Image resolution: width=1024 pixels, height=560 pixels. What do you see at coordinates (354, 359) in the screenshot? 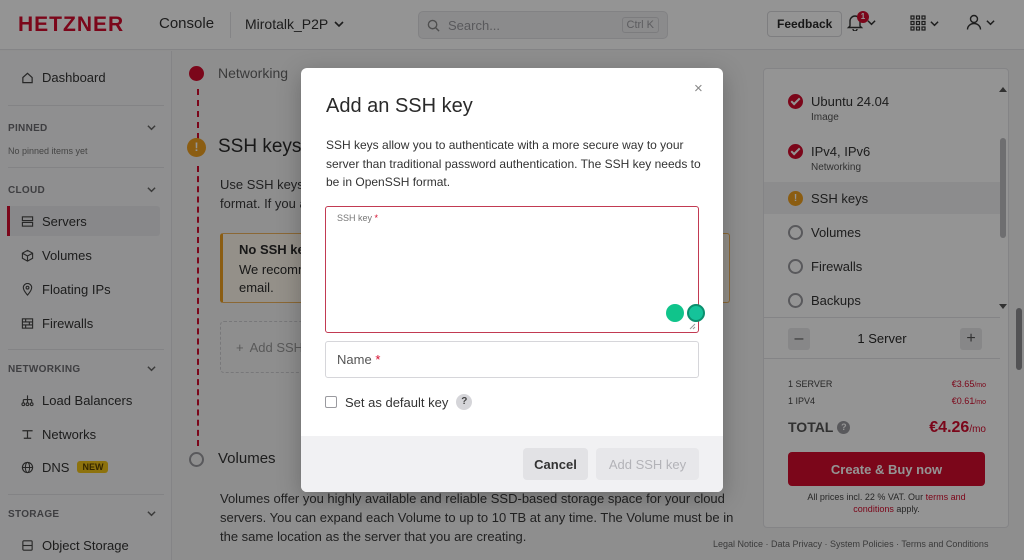
I see `name-placeholder: Name` at bounding box center [354, 359].